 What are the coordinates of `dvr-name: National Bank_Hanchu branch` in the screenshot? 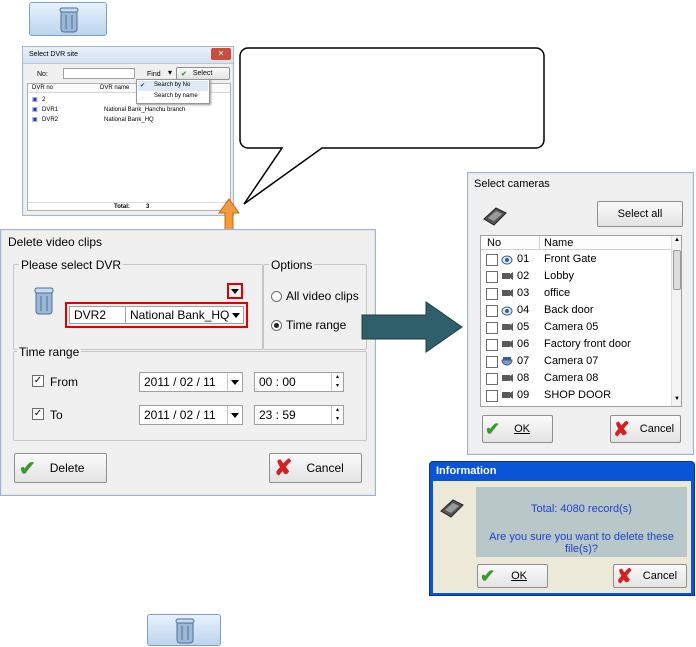 It's located at (145, 110).